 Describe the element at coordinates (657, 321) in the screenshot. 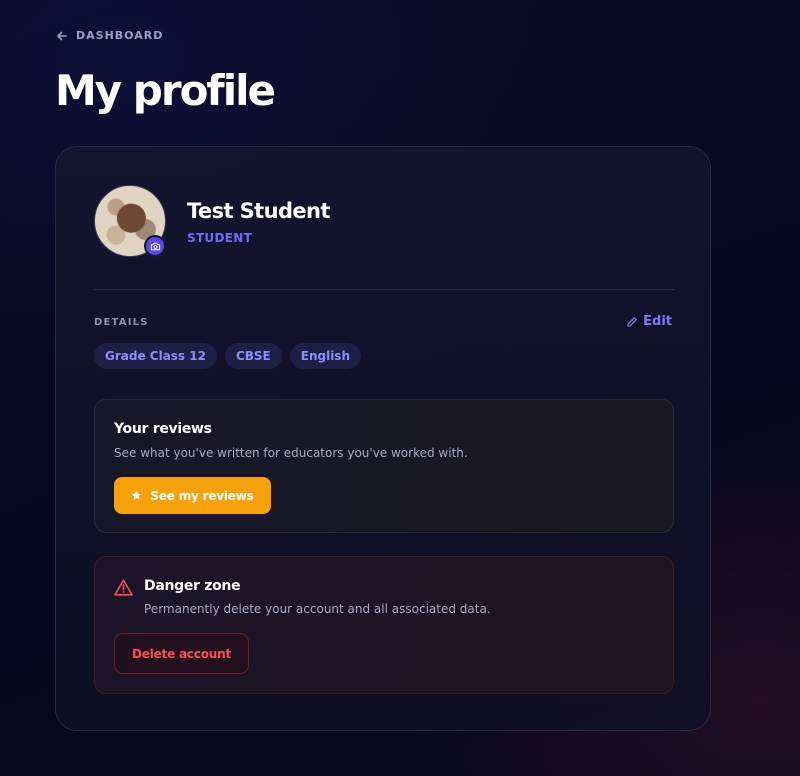

I see `edit-label: Edit` at that location.